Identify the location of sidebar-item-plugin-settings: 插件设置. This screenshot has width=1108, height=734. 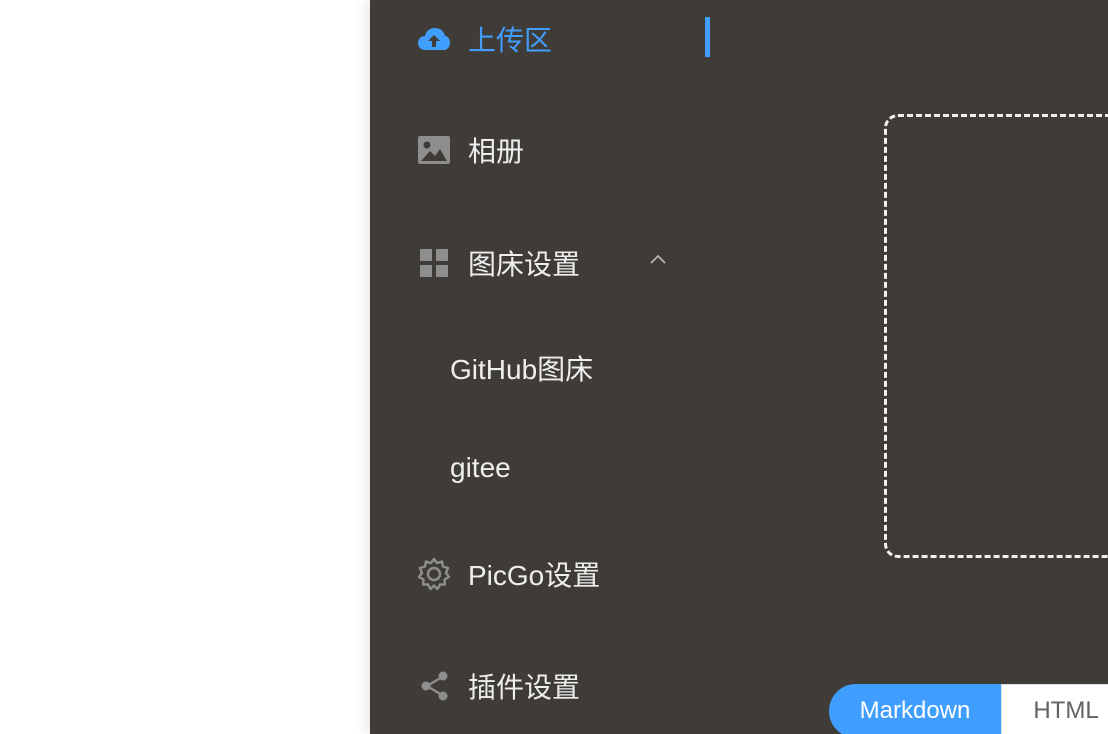
(498, 686).